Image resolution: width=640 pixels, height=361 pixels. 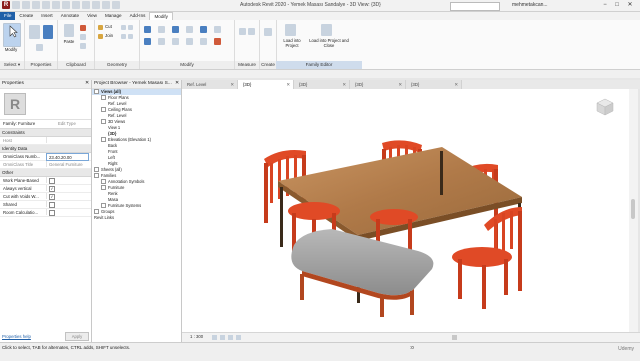 I want to click on family-types-icon, so click(x=48, y=32).